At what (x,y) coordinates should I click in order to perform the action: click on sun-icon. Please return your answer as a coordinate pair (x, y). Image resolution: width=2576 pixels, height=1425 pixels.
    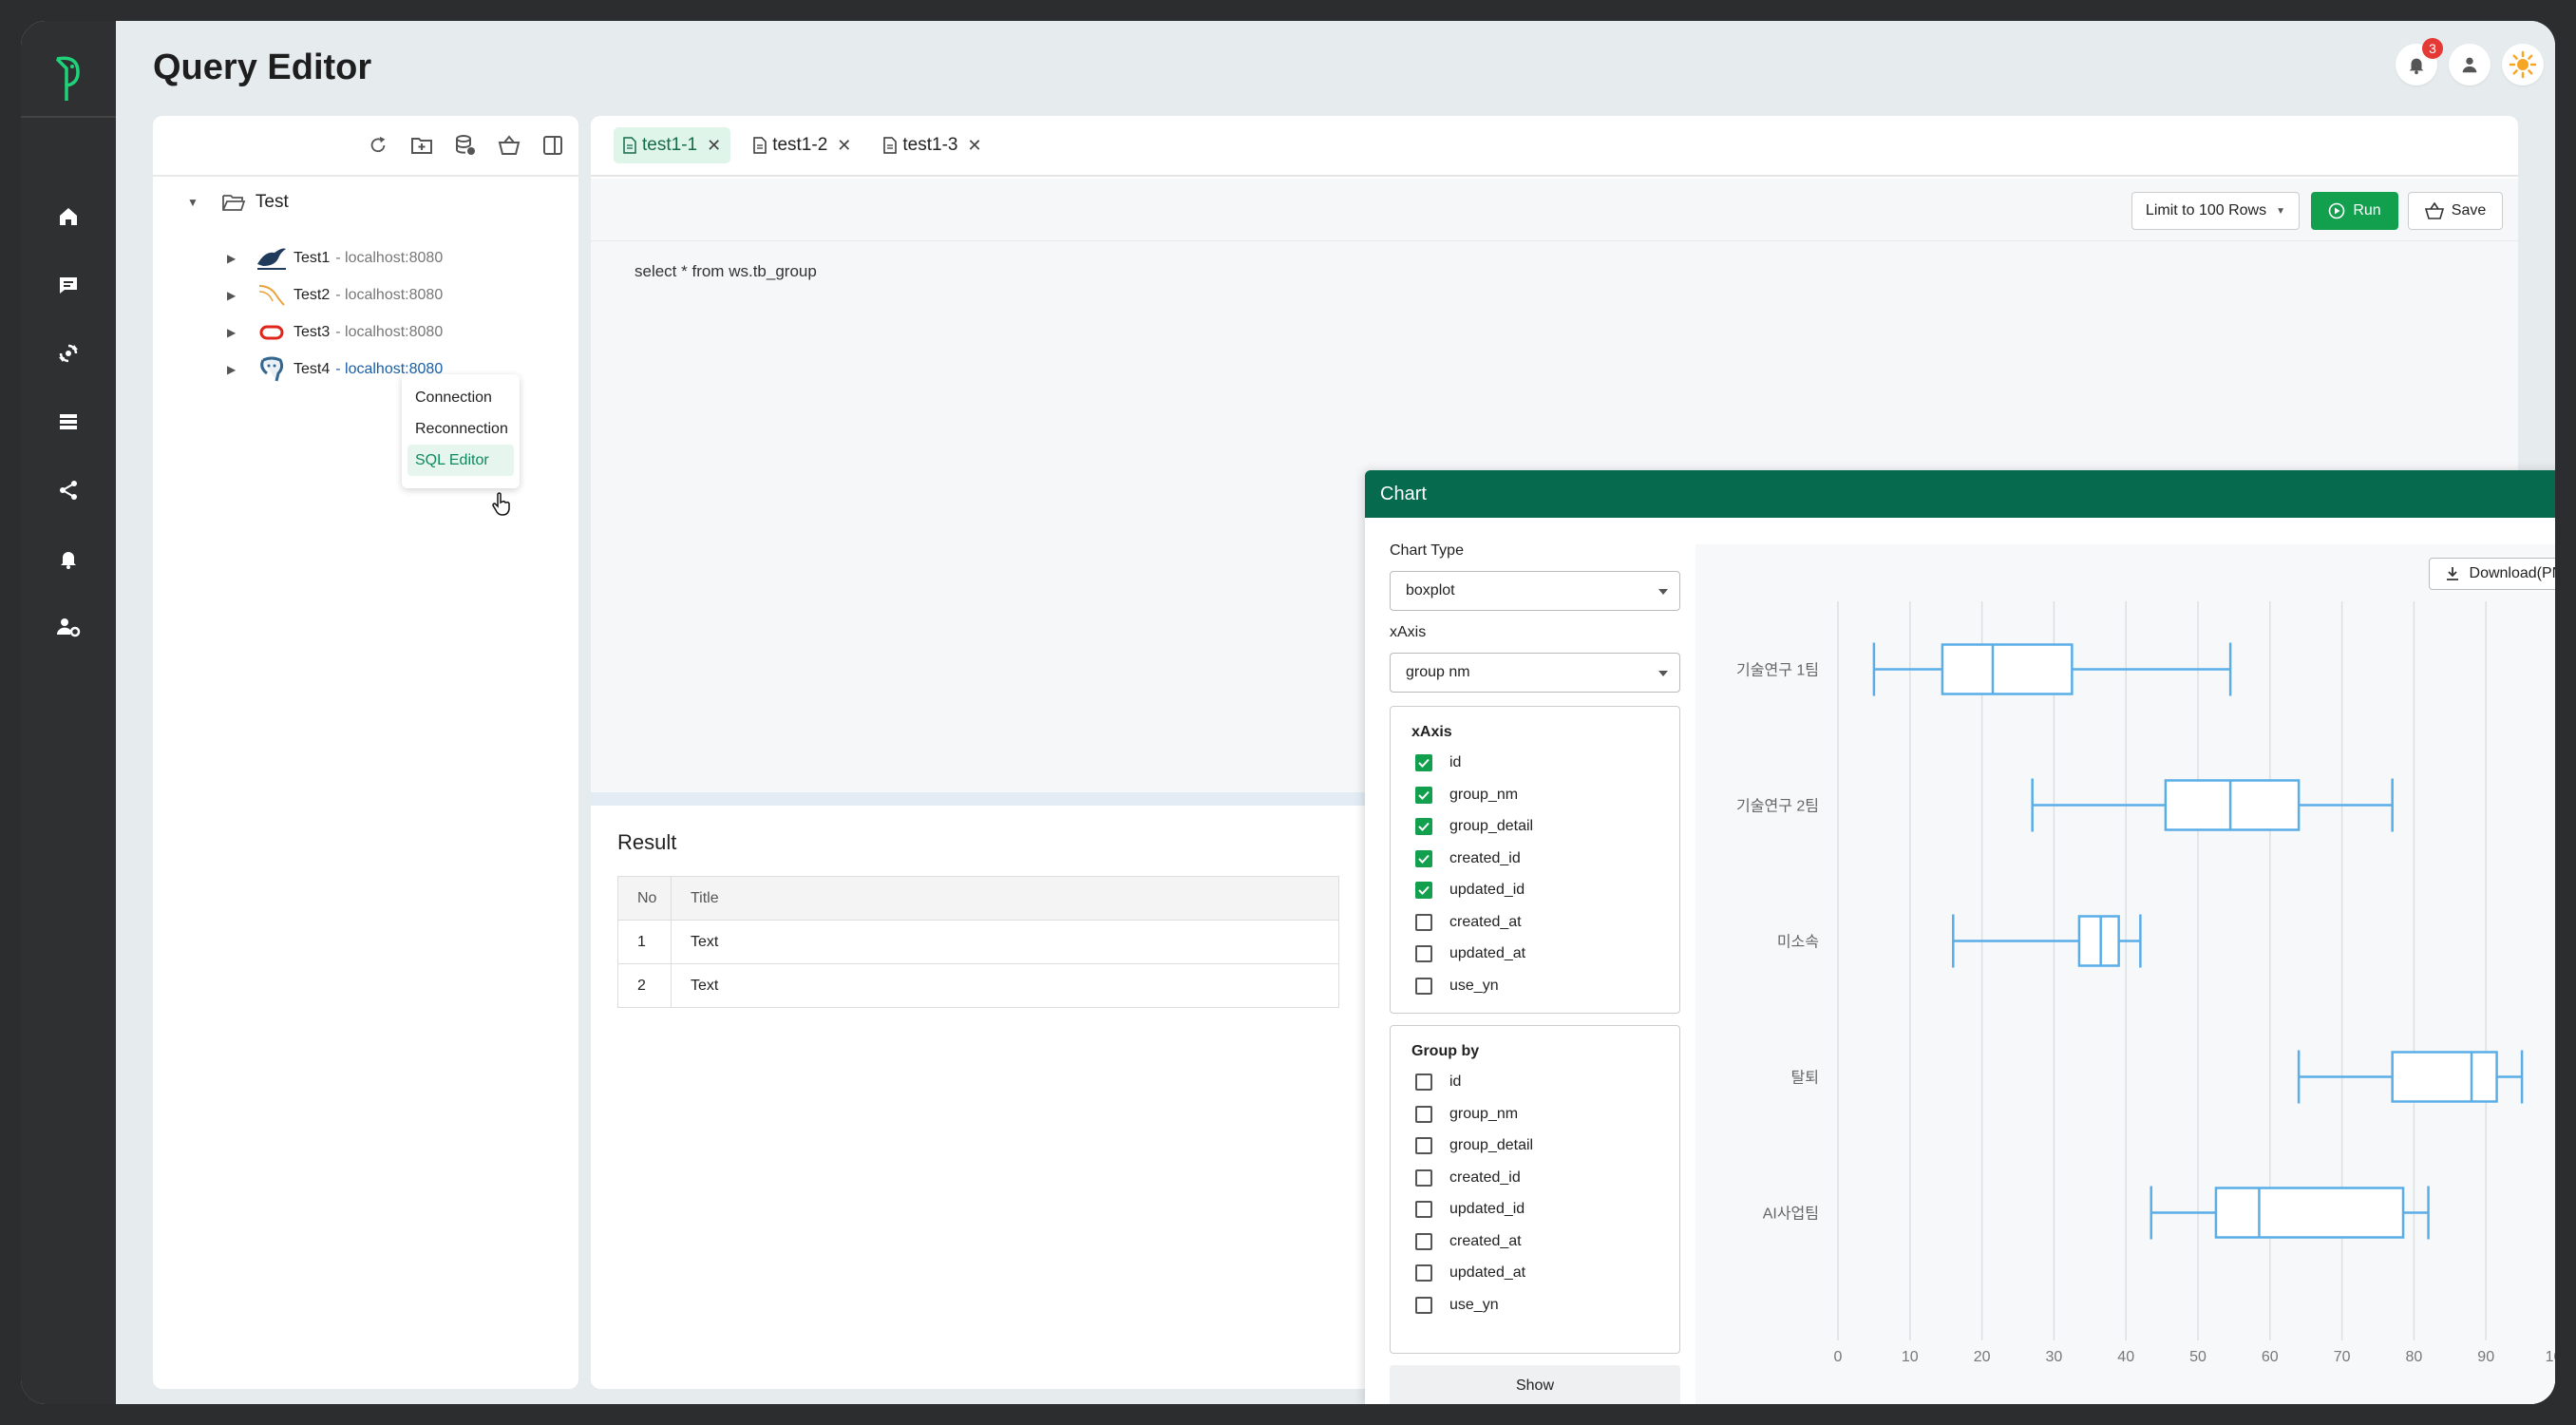
    Looking at the image, I should click on (2523, 64).